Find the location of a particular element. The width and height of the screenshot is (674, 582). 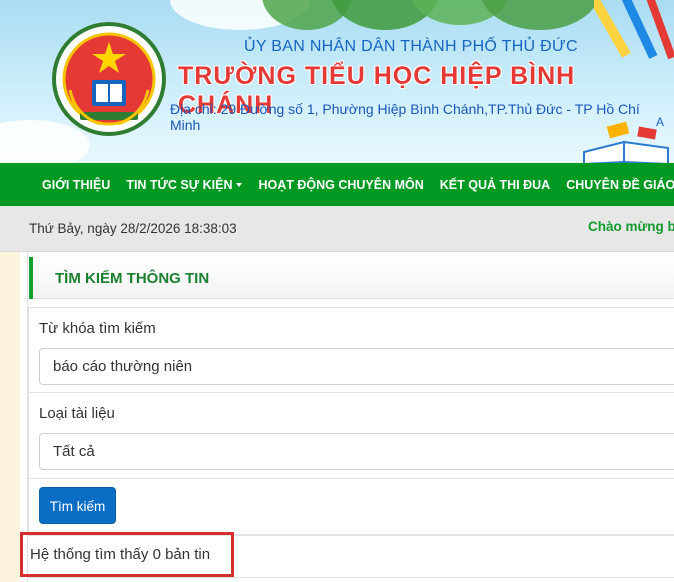

nav-item-label: GIỚI THIỆU is located at coordinates (76, 184).